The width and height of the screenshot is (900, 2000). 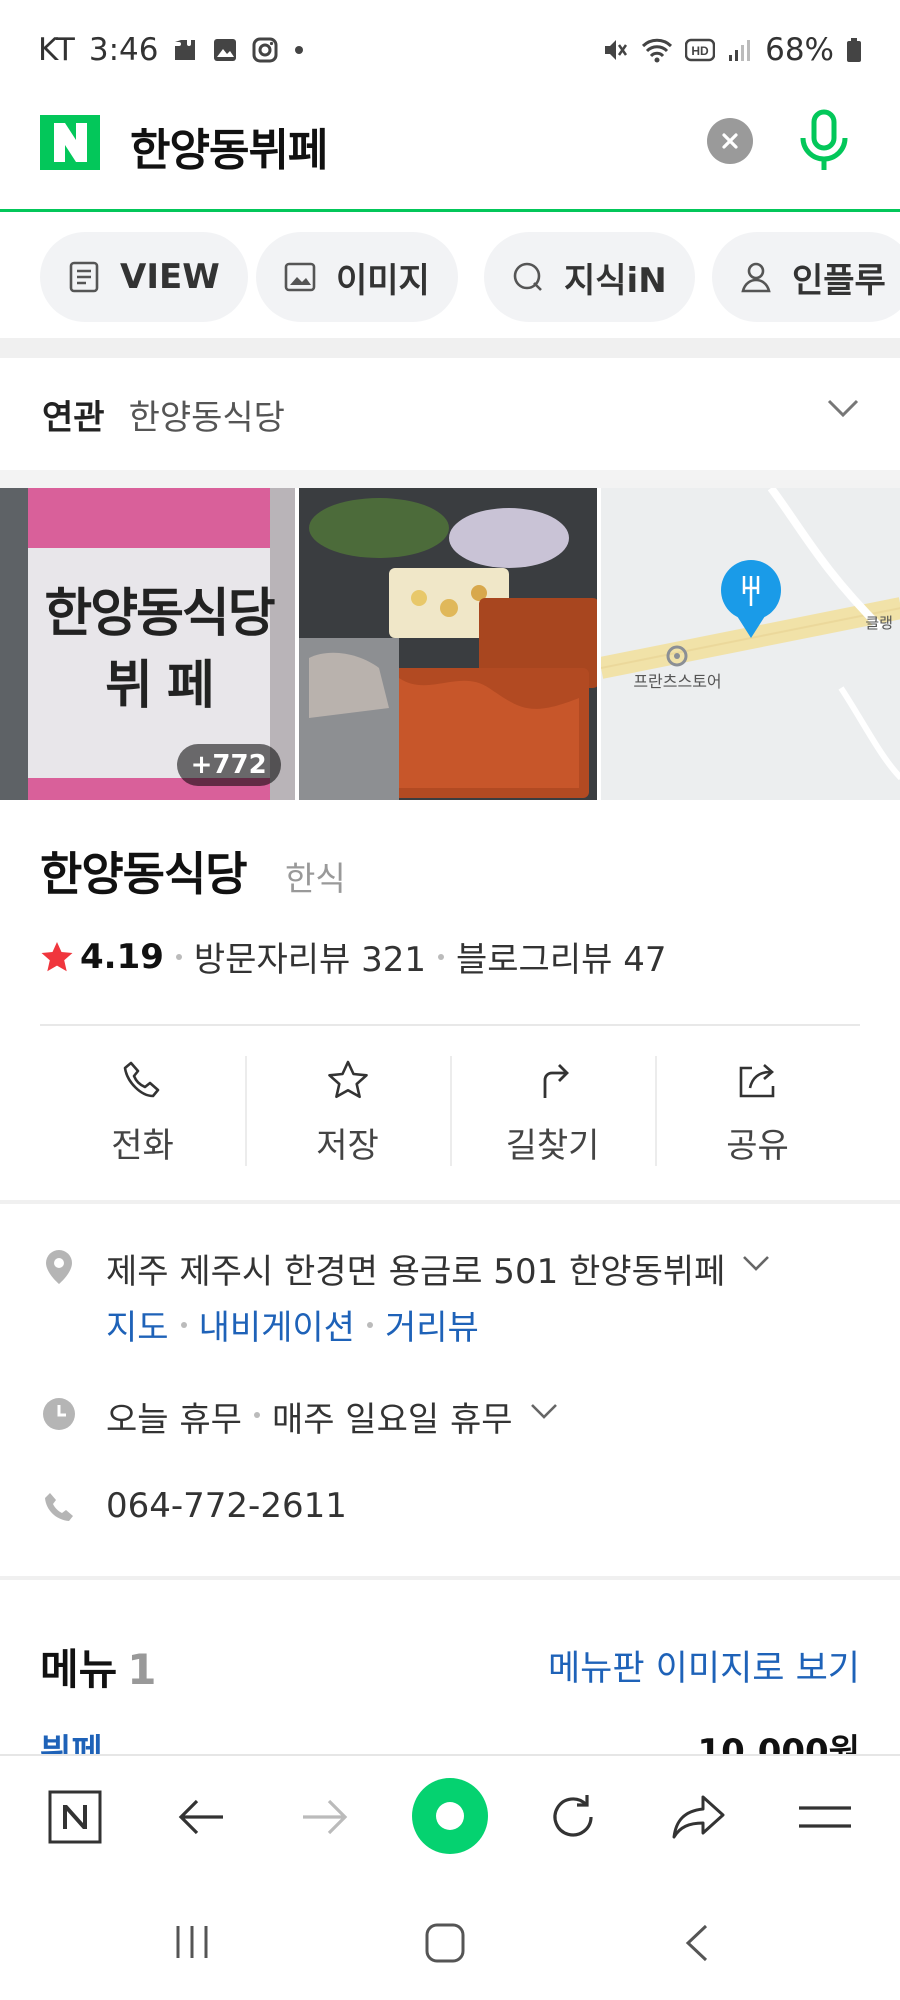 I want to click on map-label: 프란츠스토어, so click(x=677, y=681).